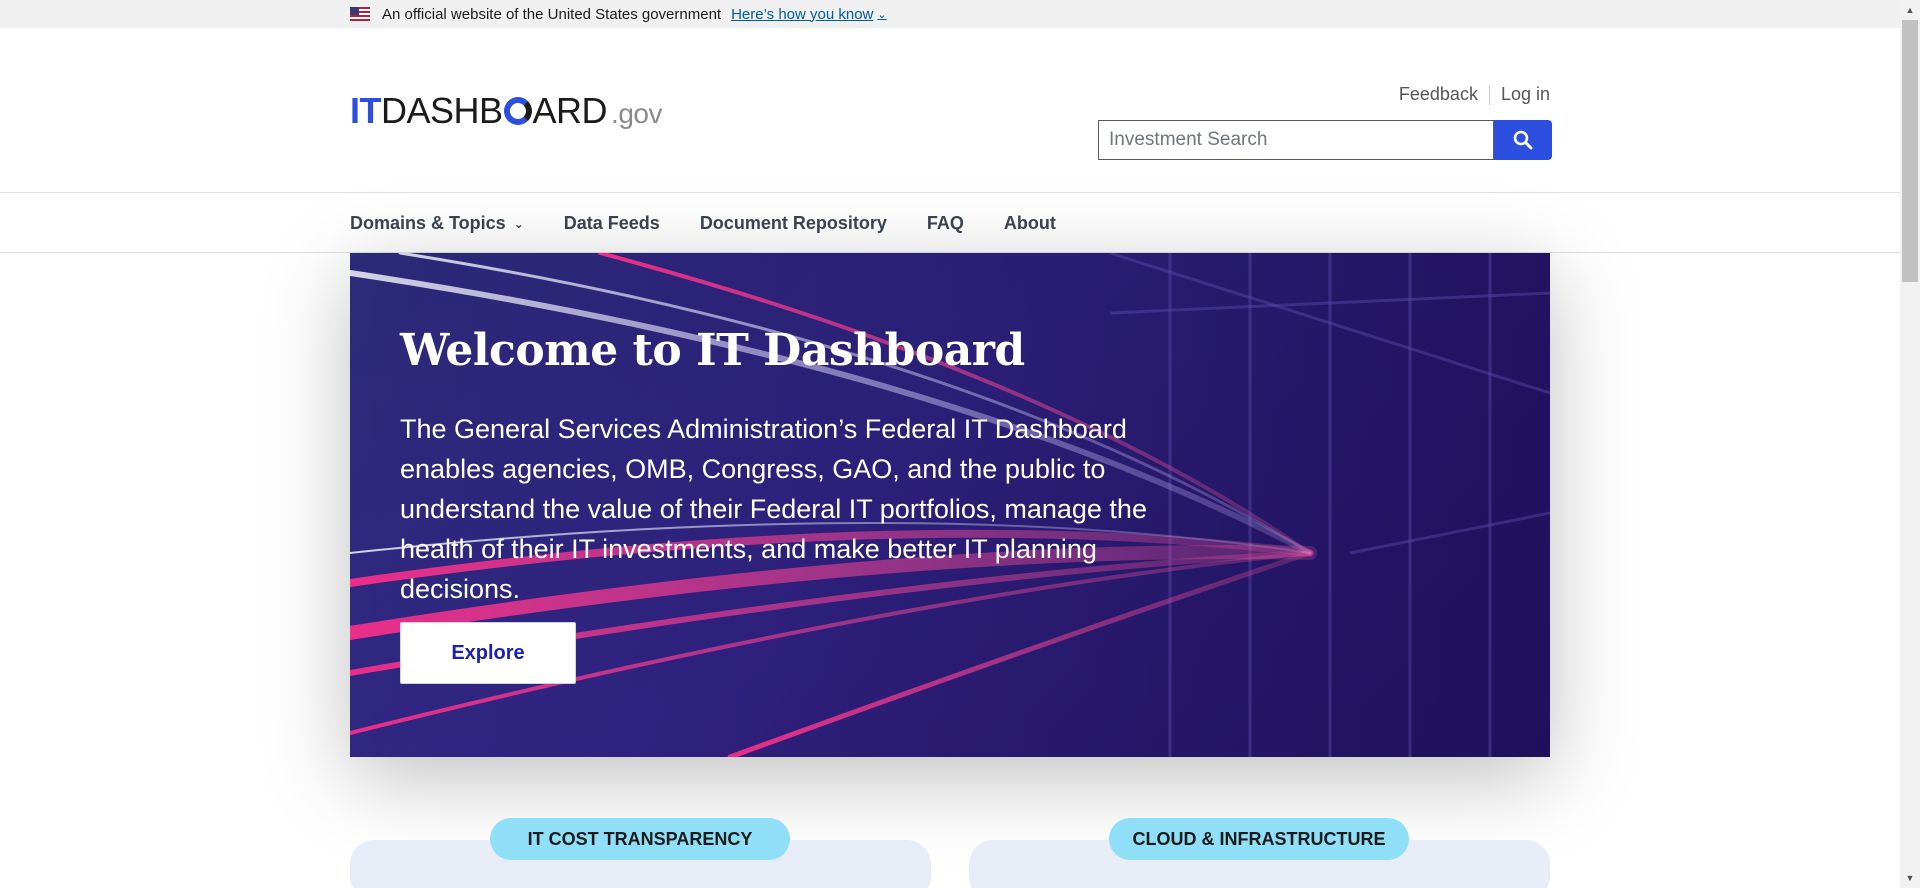  Describe the element at coordinates (1030, 223) in the screenshot. I see `nav-item-about: About` at that location.